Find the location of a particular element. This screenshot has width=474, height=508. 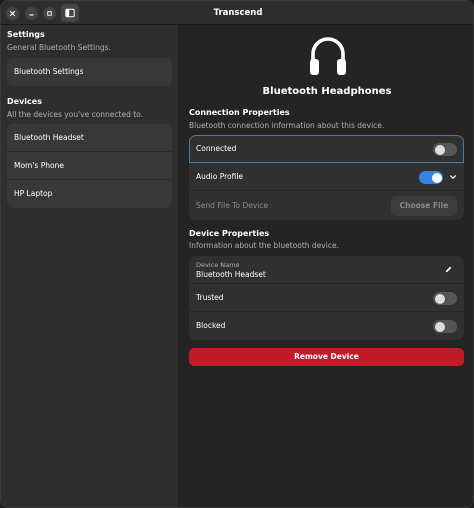

blocked-row: Blocked is located at coordinates (326, 326).